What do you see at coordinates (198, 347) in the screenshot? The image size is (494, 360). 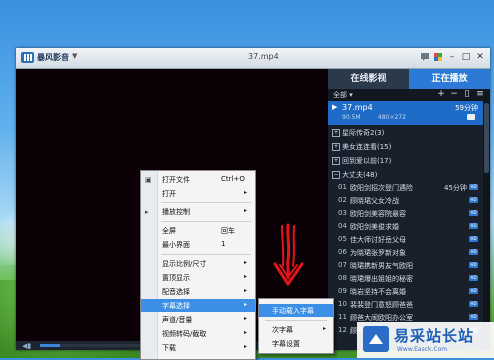 I see `menu-item-download: 下载 ▸` at bounding box center [198, 347].